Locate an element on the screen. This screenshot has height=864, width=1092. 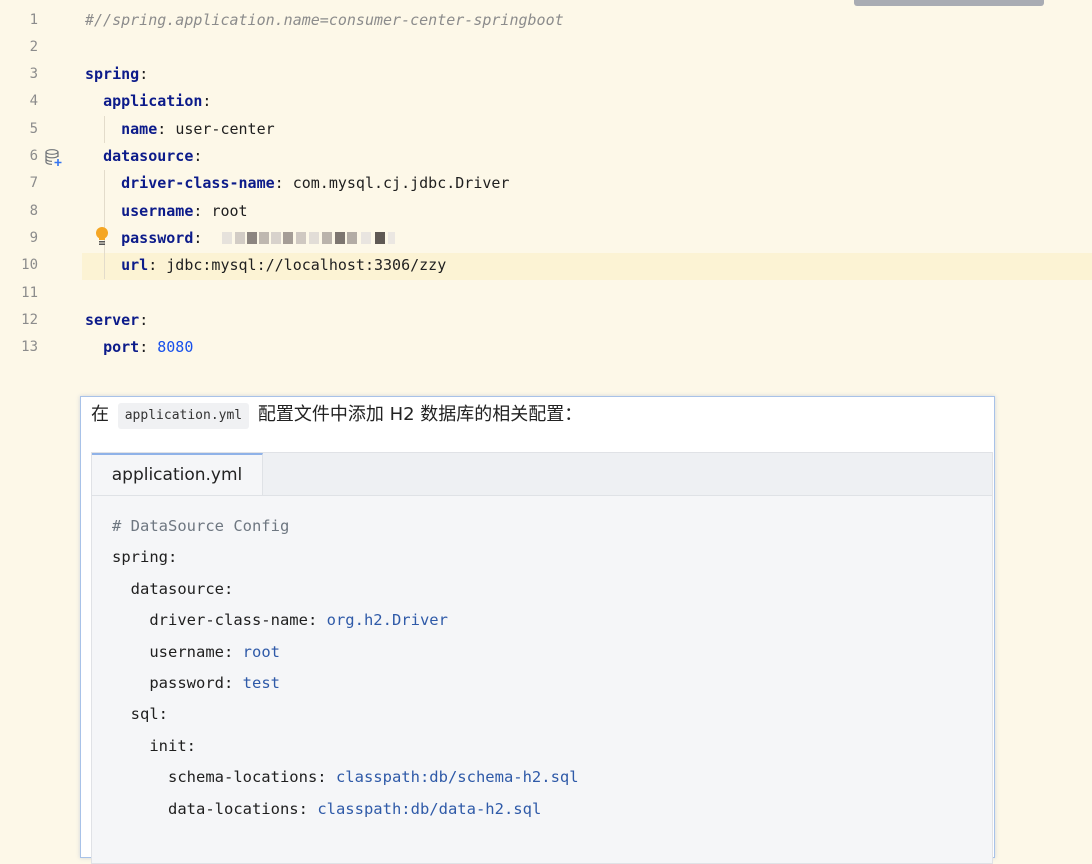
snippet-code-line: # DataSource Config is located at coordinates (200, 526).